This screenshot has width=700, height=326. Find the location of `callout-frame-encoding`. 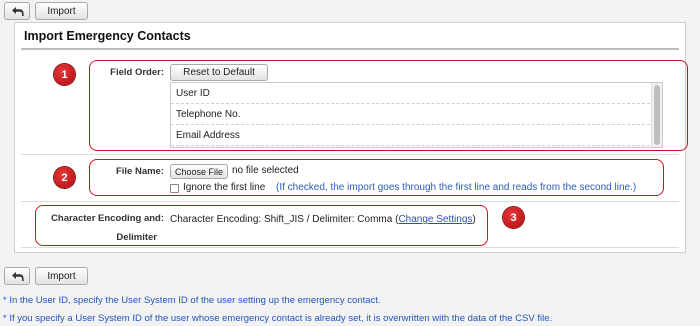

callout-frame-encoding is located at coordinates (261, 225).